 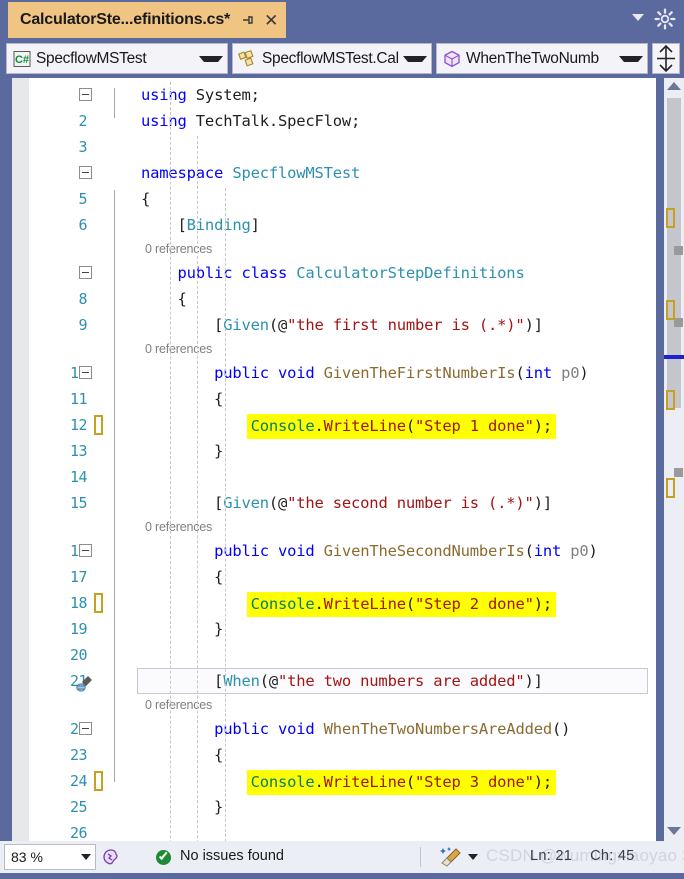 What do you see at coordinates (164, 299) in the screenshot?
I see `code-line-text: {` at bounding box center [164, 299].